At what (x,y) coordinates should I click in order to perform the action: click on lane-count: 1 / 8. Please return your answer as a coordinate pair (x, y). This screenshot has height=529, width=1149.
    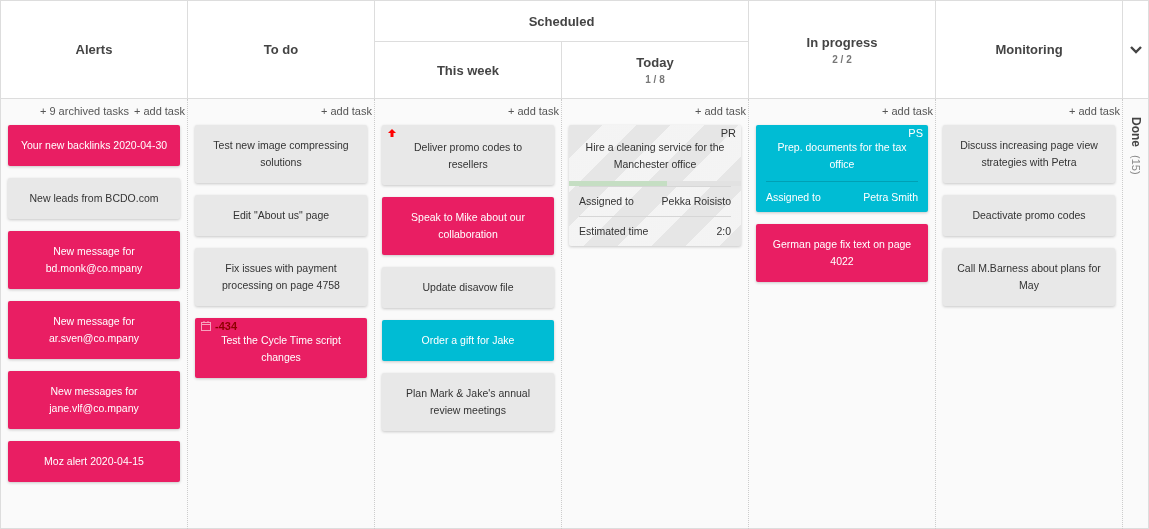
    Looking at the image, I should click on (655, 79).